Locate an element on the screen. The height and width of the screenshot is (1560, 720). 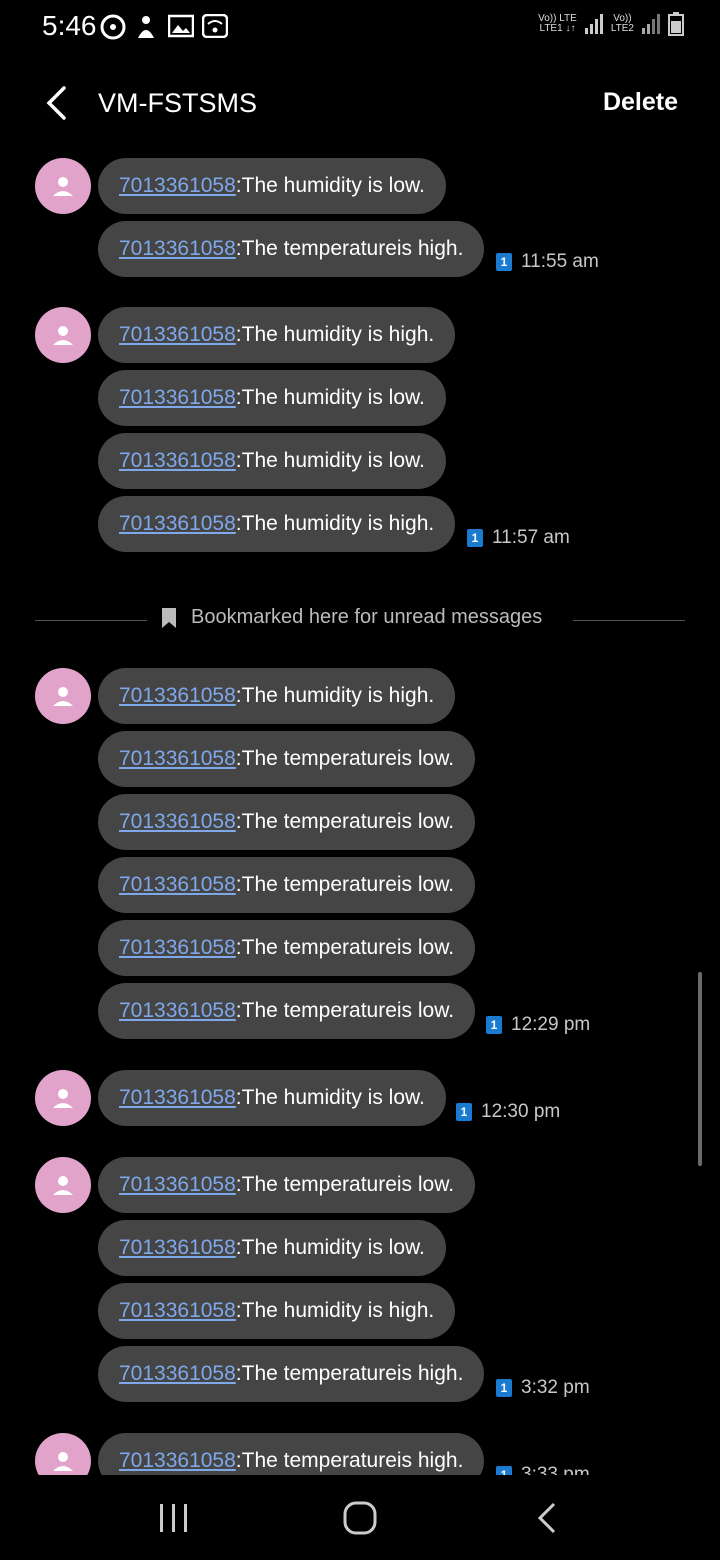
message-timestamp: 1 11:57 am is located at coordinates (518, 538).